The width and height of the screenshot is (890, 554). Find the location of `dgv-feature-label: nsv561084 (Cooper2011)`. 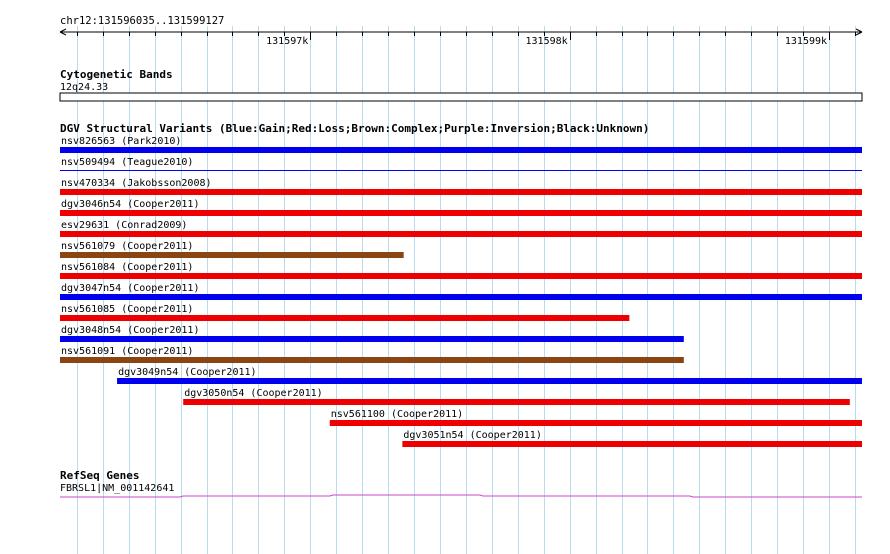

dgv-feature-label: nsv561084 (Cooper2011) is located at coordinates (127, 267).